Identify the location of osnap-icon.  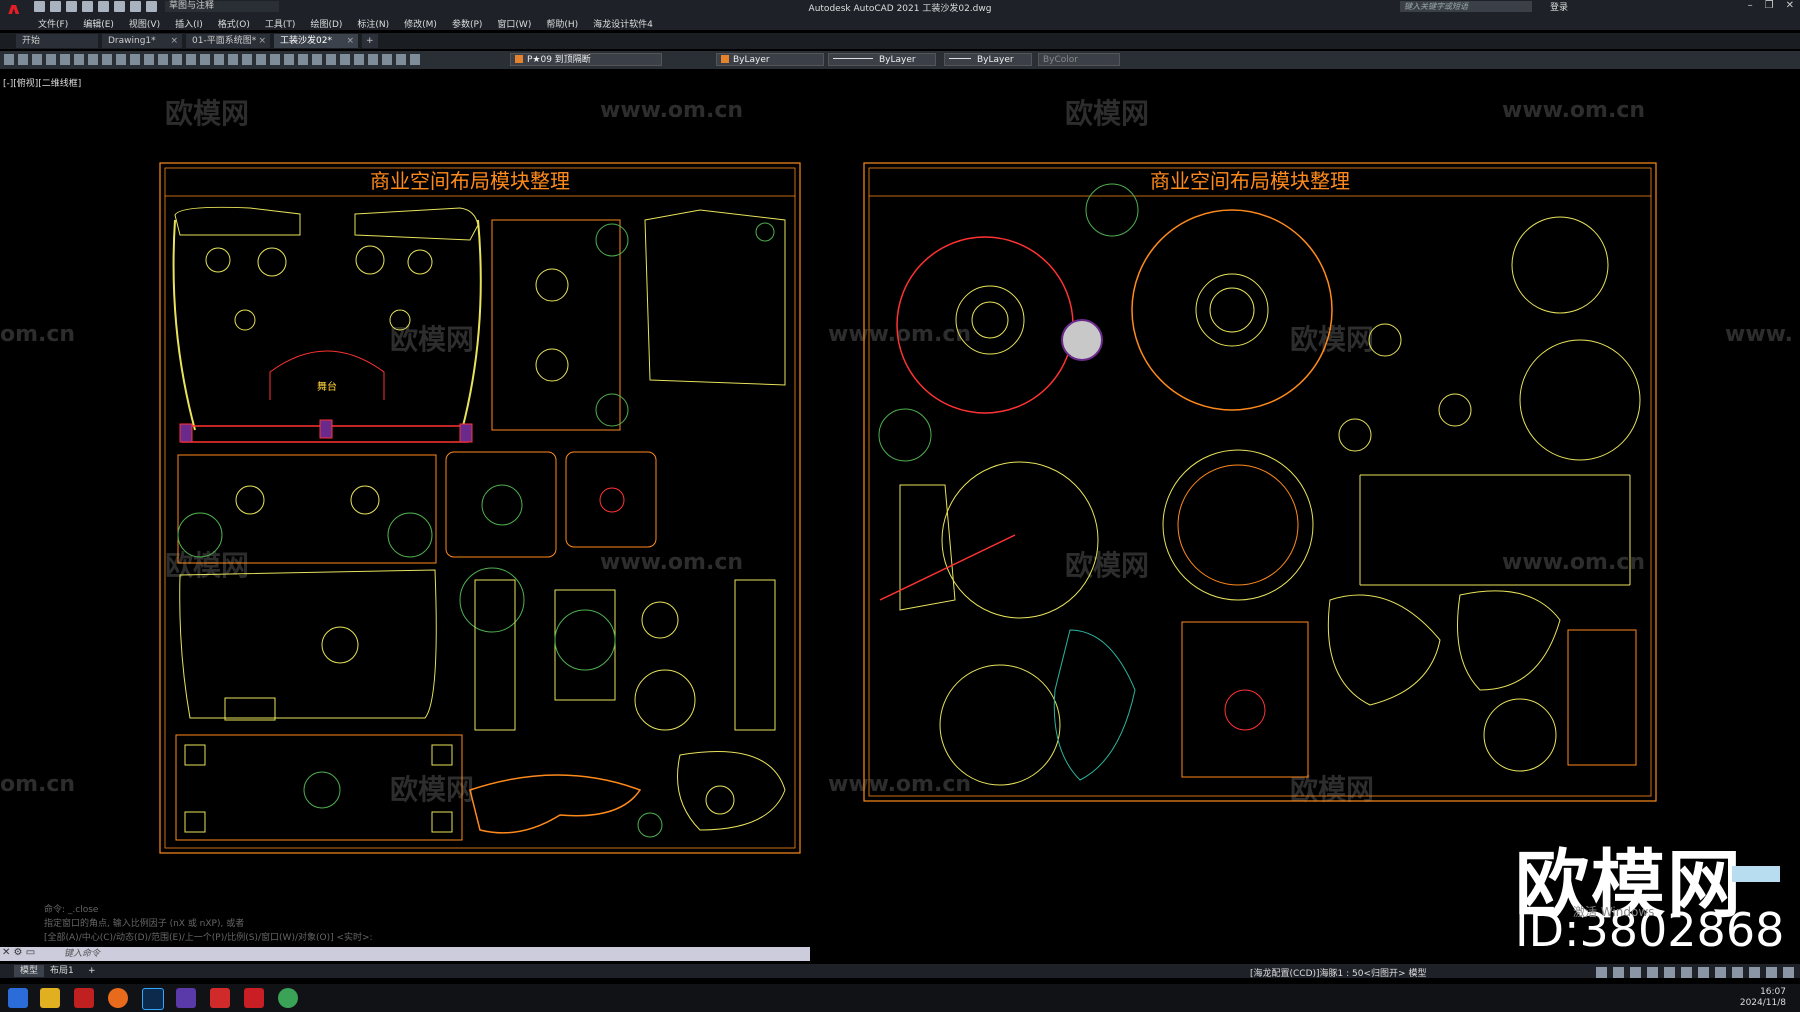
(1669, 972).